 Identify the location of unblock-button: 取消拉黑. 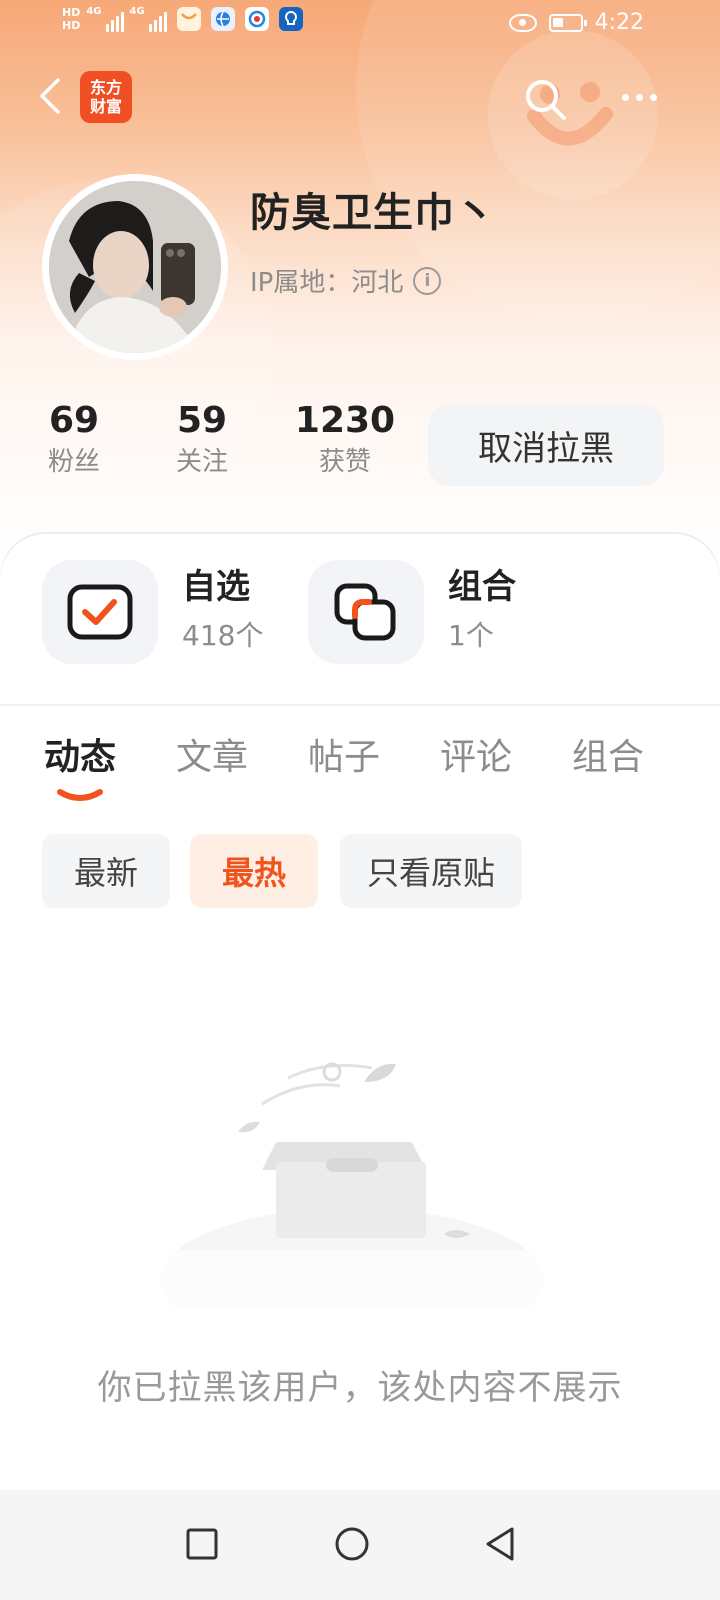
(546, 445).